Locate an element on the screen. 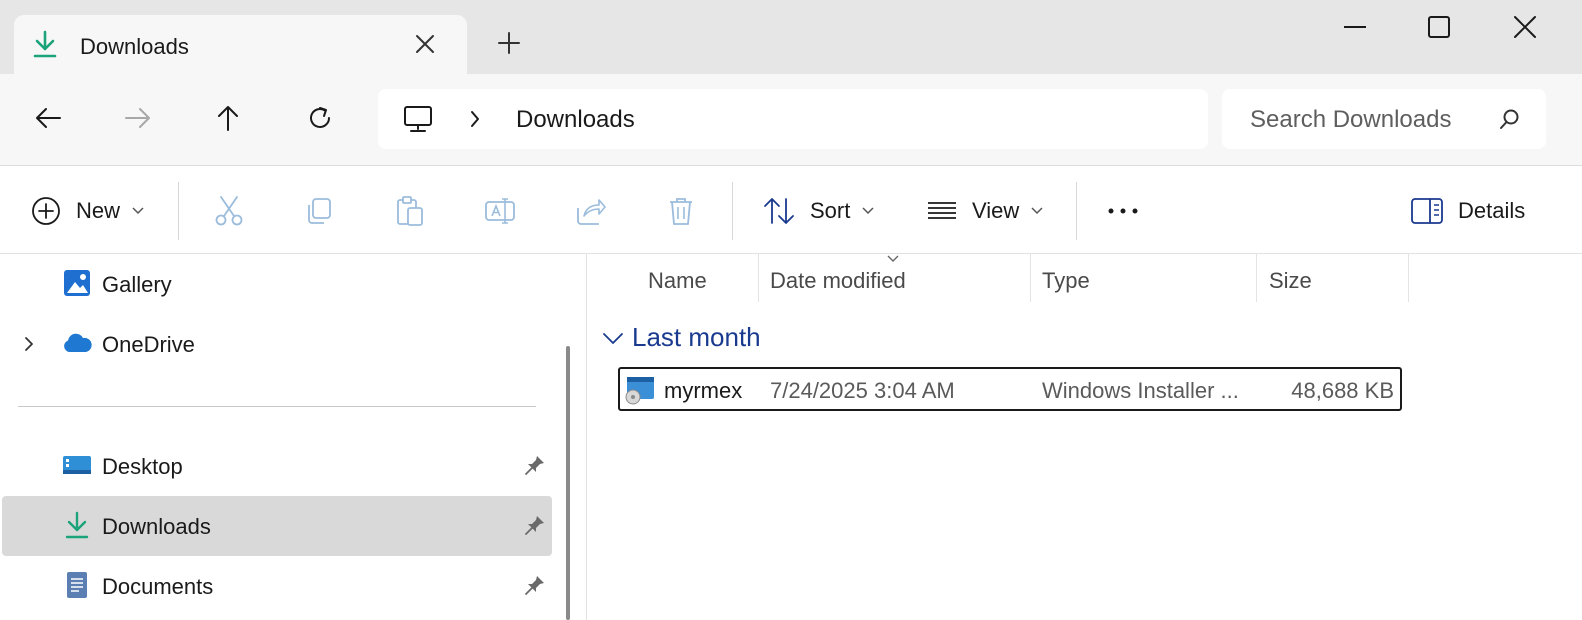 Image resolution: width=1582 pixels, height=620 pixels. sidebar-divider is located at coordinates (277, 406).